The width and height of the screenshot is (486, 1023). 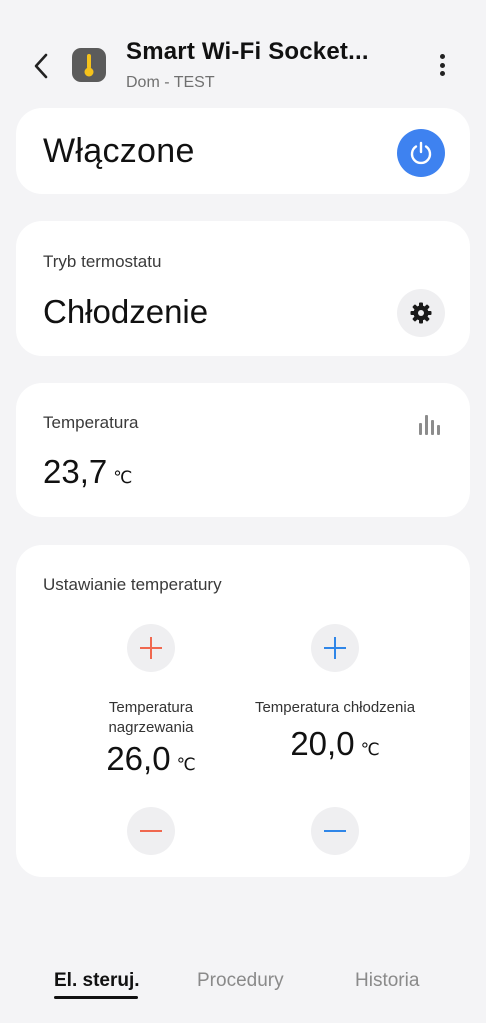 What do you see at coordinates (243, 288) in the screenshot?
I see `thermostat-mode-card: Tryb termostatu Chłodzenie` at bounding box center [243, 288].